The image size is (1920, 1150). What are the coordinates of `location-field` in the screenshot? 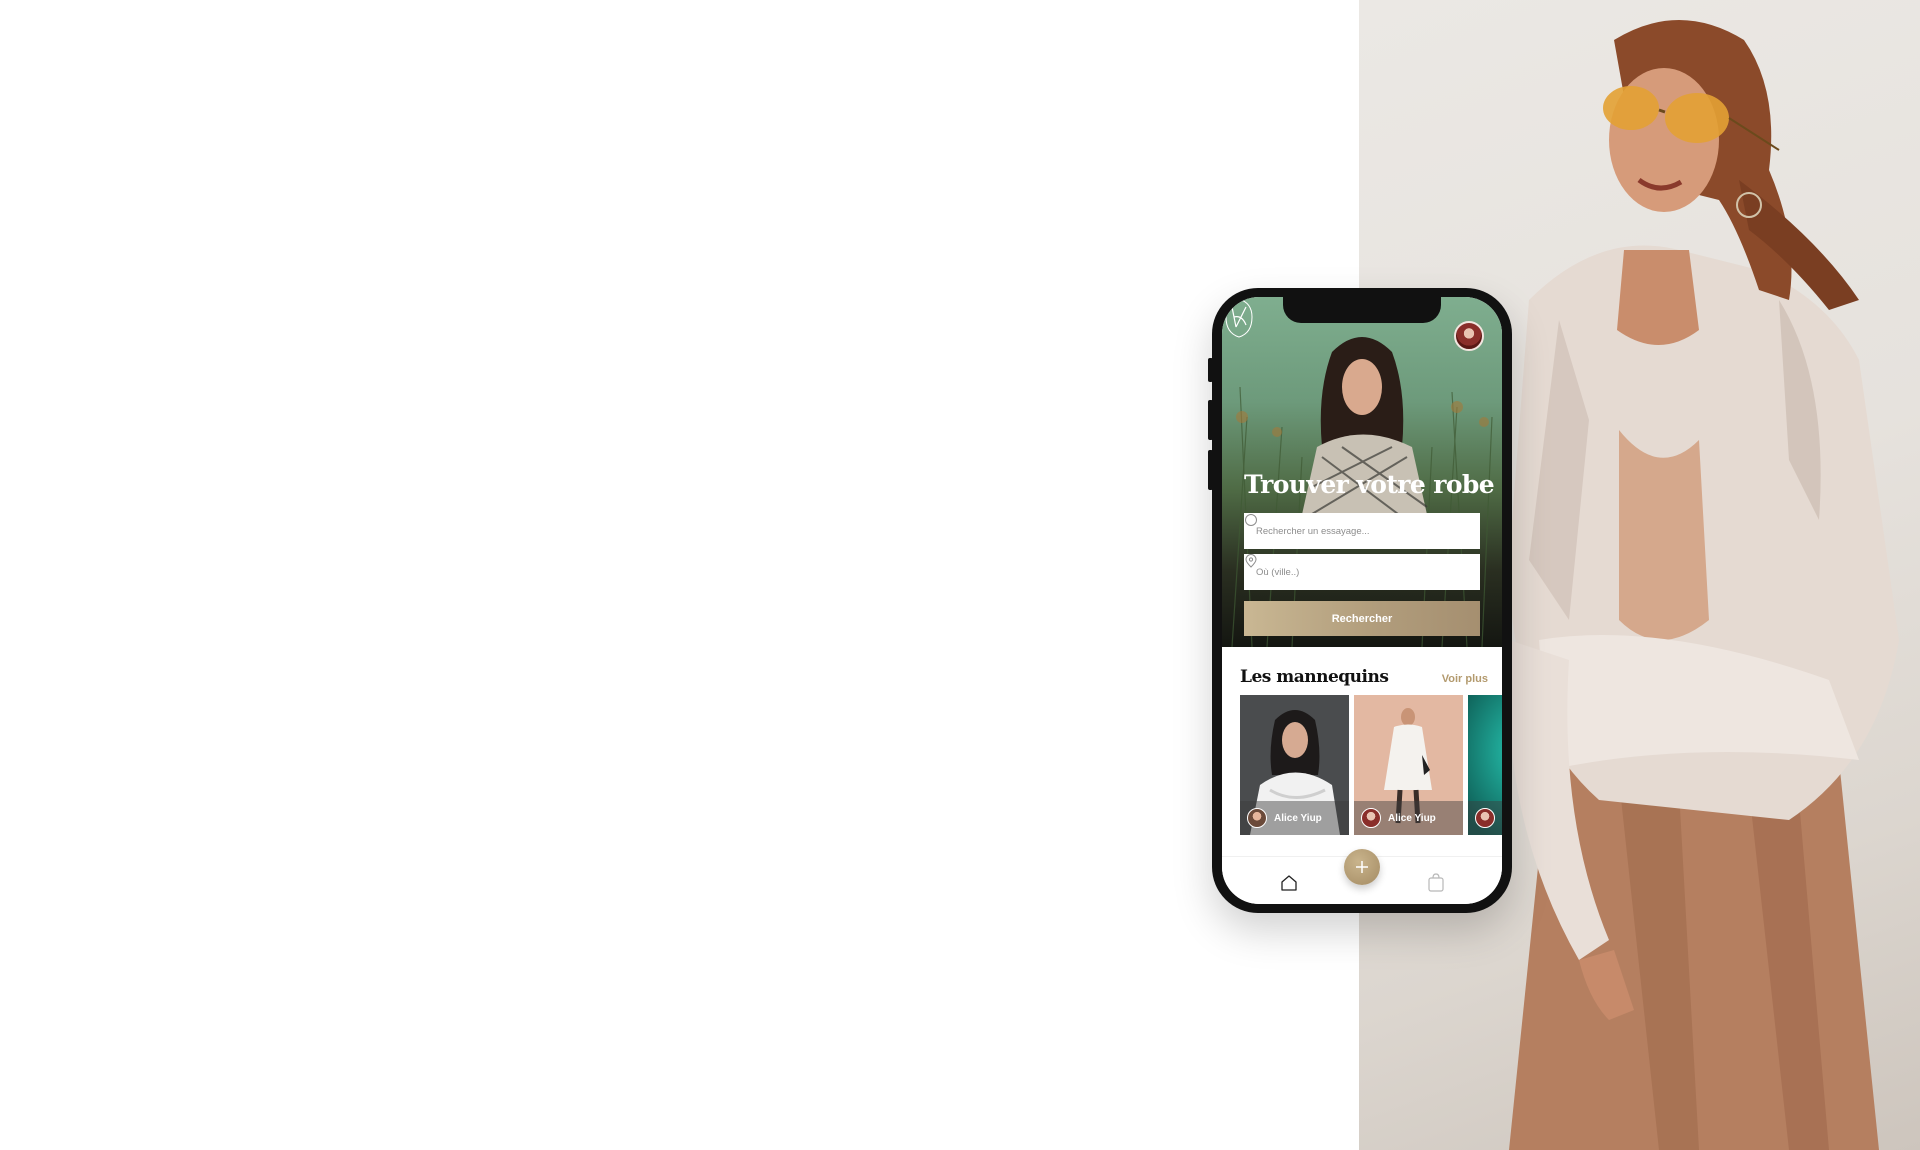 It's located at (1362, 572).